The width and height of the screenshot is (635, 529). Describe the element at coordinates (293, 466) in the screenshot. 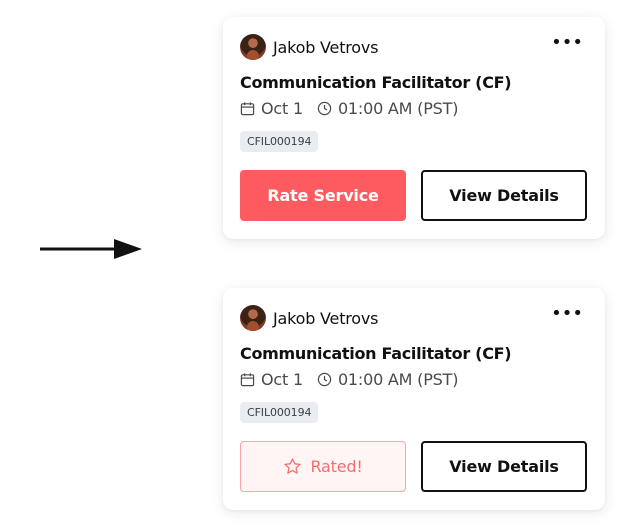

I see `star-icon` at that location.